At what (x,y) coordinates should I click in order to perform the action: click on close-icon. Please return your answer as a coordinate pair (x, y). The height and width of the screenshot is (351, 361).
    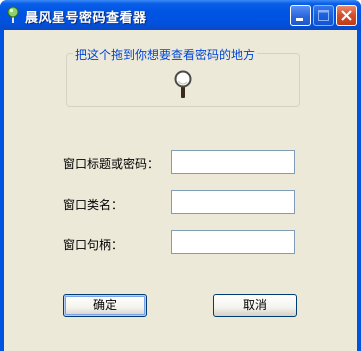
    Looking at the image, I should click on (346, 15).